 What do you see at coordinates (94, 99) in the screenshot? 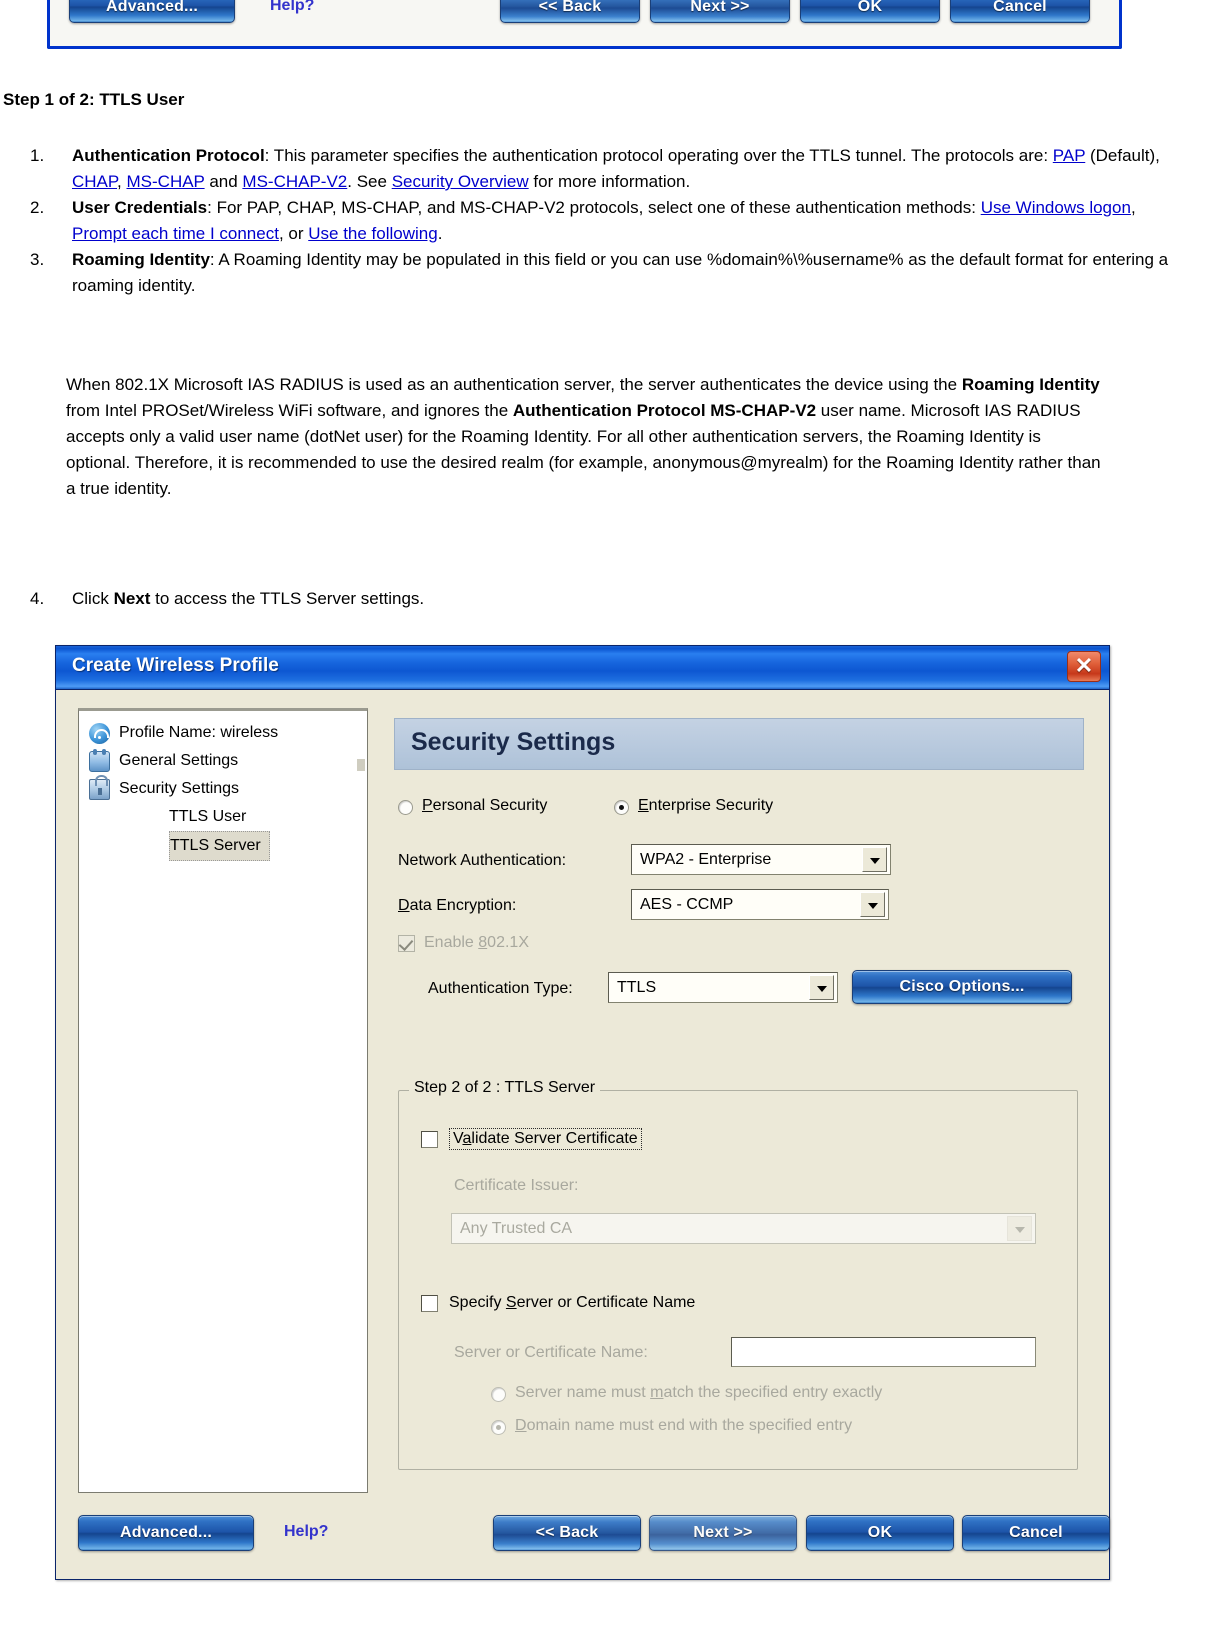
I see `page-heading: Step 1 of 2: TTLS User` at bounding box center [94, 99].